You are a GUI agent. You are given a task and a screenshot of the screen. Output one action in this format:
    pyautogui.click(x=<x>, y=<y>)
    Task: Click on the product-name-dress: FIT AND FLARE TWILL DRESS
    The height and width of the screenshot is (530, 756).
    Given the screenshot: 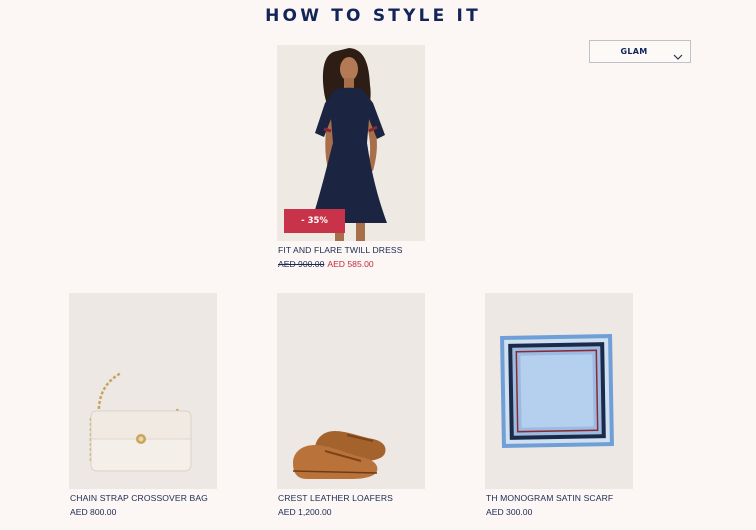 What is the action you would take?
    pyautogui.click(x=340, y=250)
    